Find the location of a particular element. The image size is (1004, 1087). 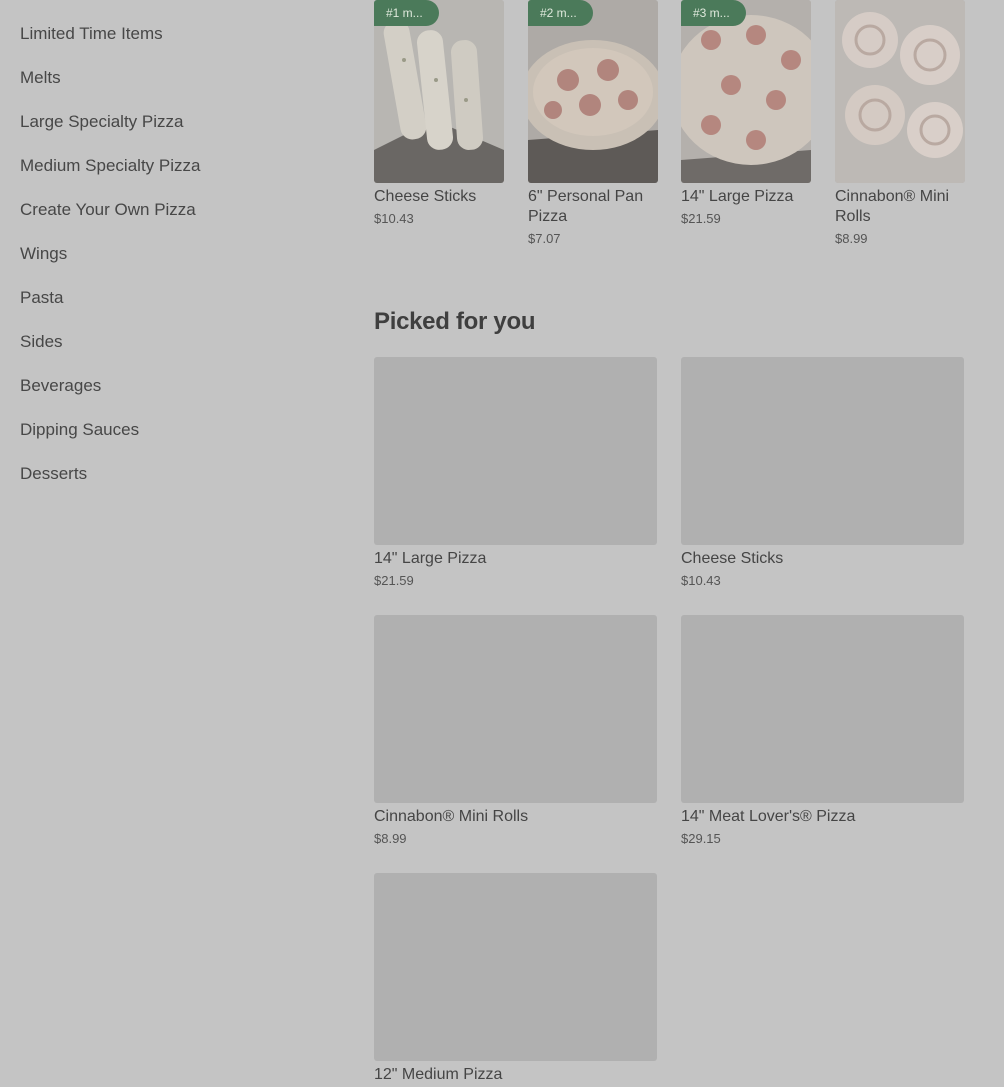

sidebar-item-wings: Wings is located at coordinates (43, 254).